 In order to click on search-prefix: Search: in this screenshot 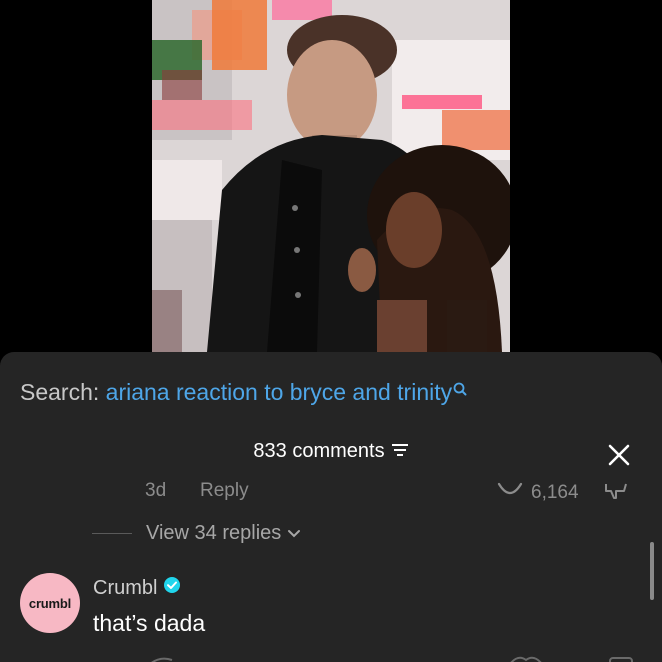, I will do `click(60, 392)`.